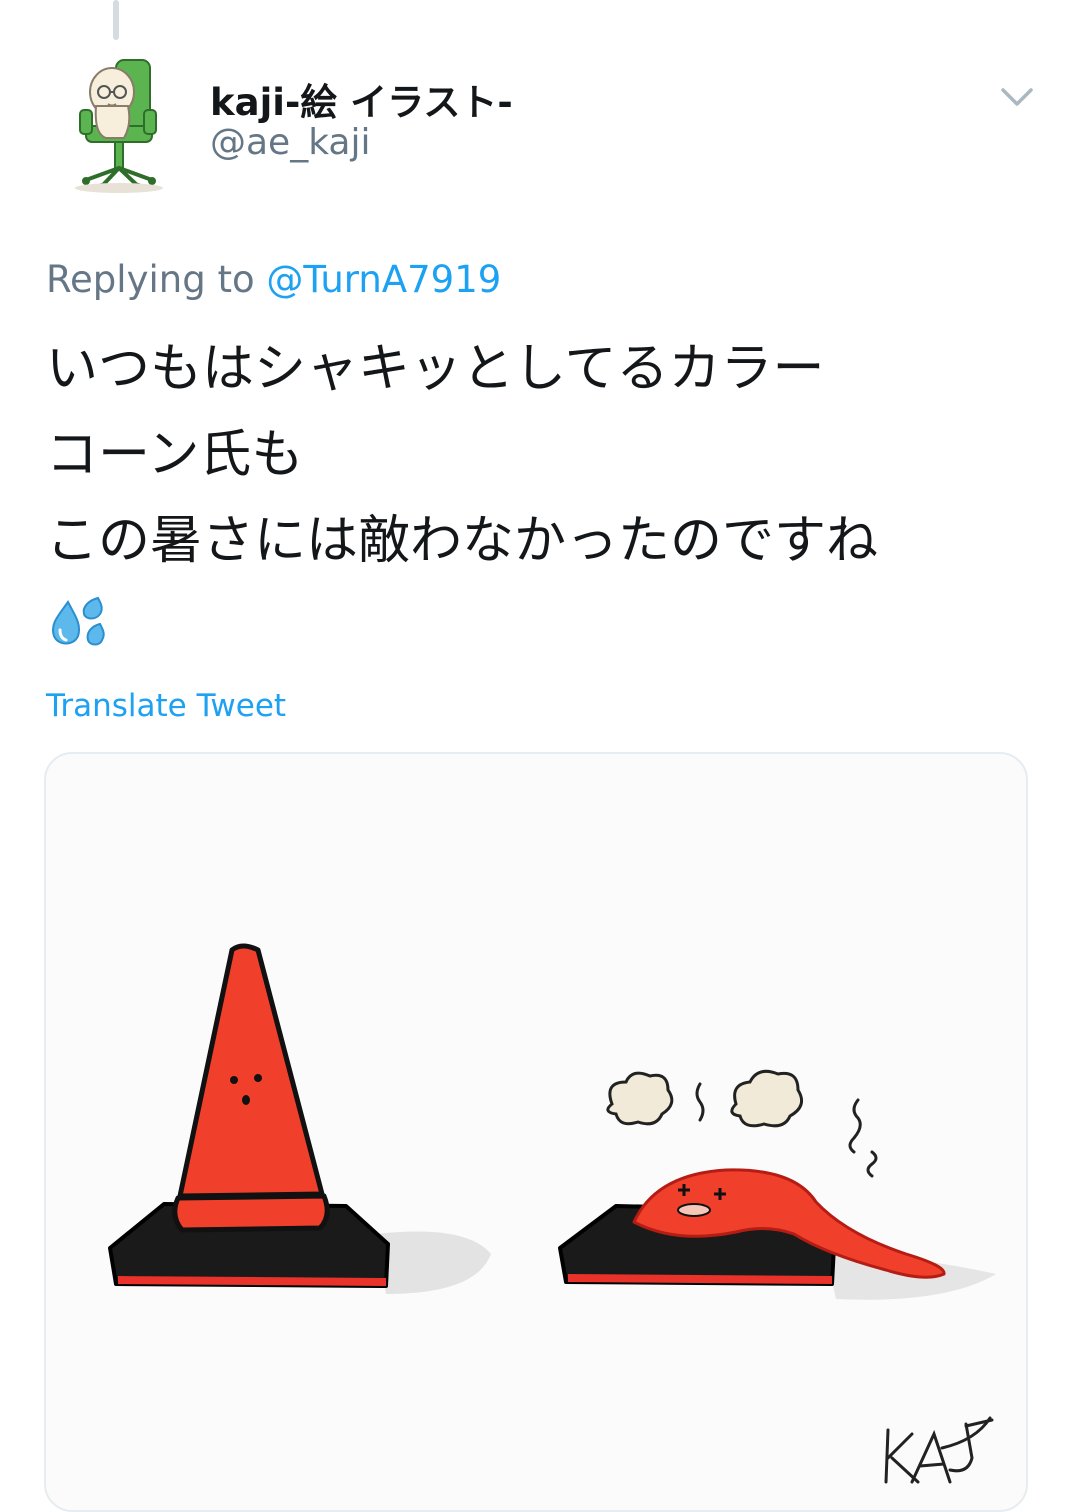 This screenshot has height=1512, width=1080. What do you see at coordinates (290, 142) in the screenshot?
I see `user-handle: @ae_kaji` at bounding box center [290, 142].